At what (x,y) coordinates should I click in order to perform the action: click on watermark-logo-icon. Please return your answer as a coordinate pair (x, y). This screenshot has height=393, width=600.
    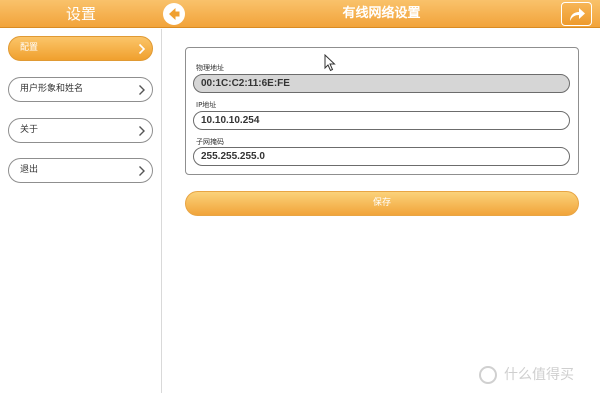
    Looking at the image, I should click on (488, 375).